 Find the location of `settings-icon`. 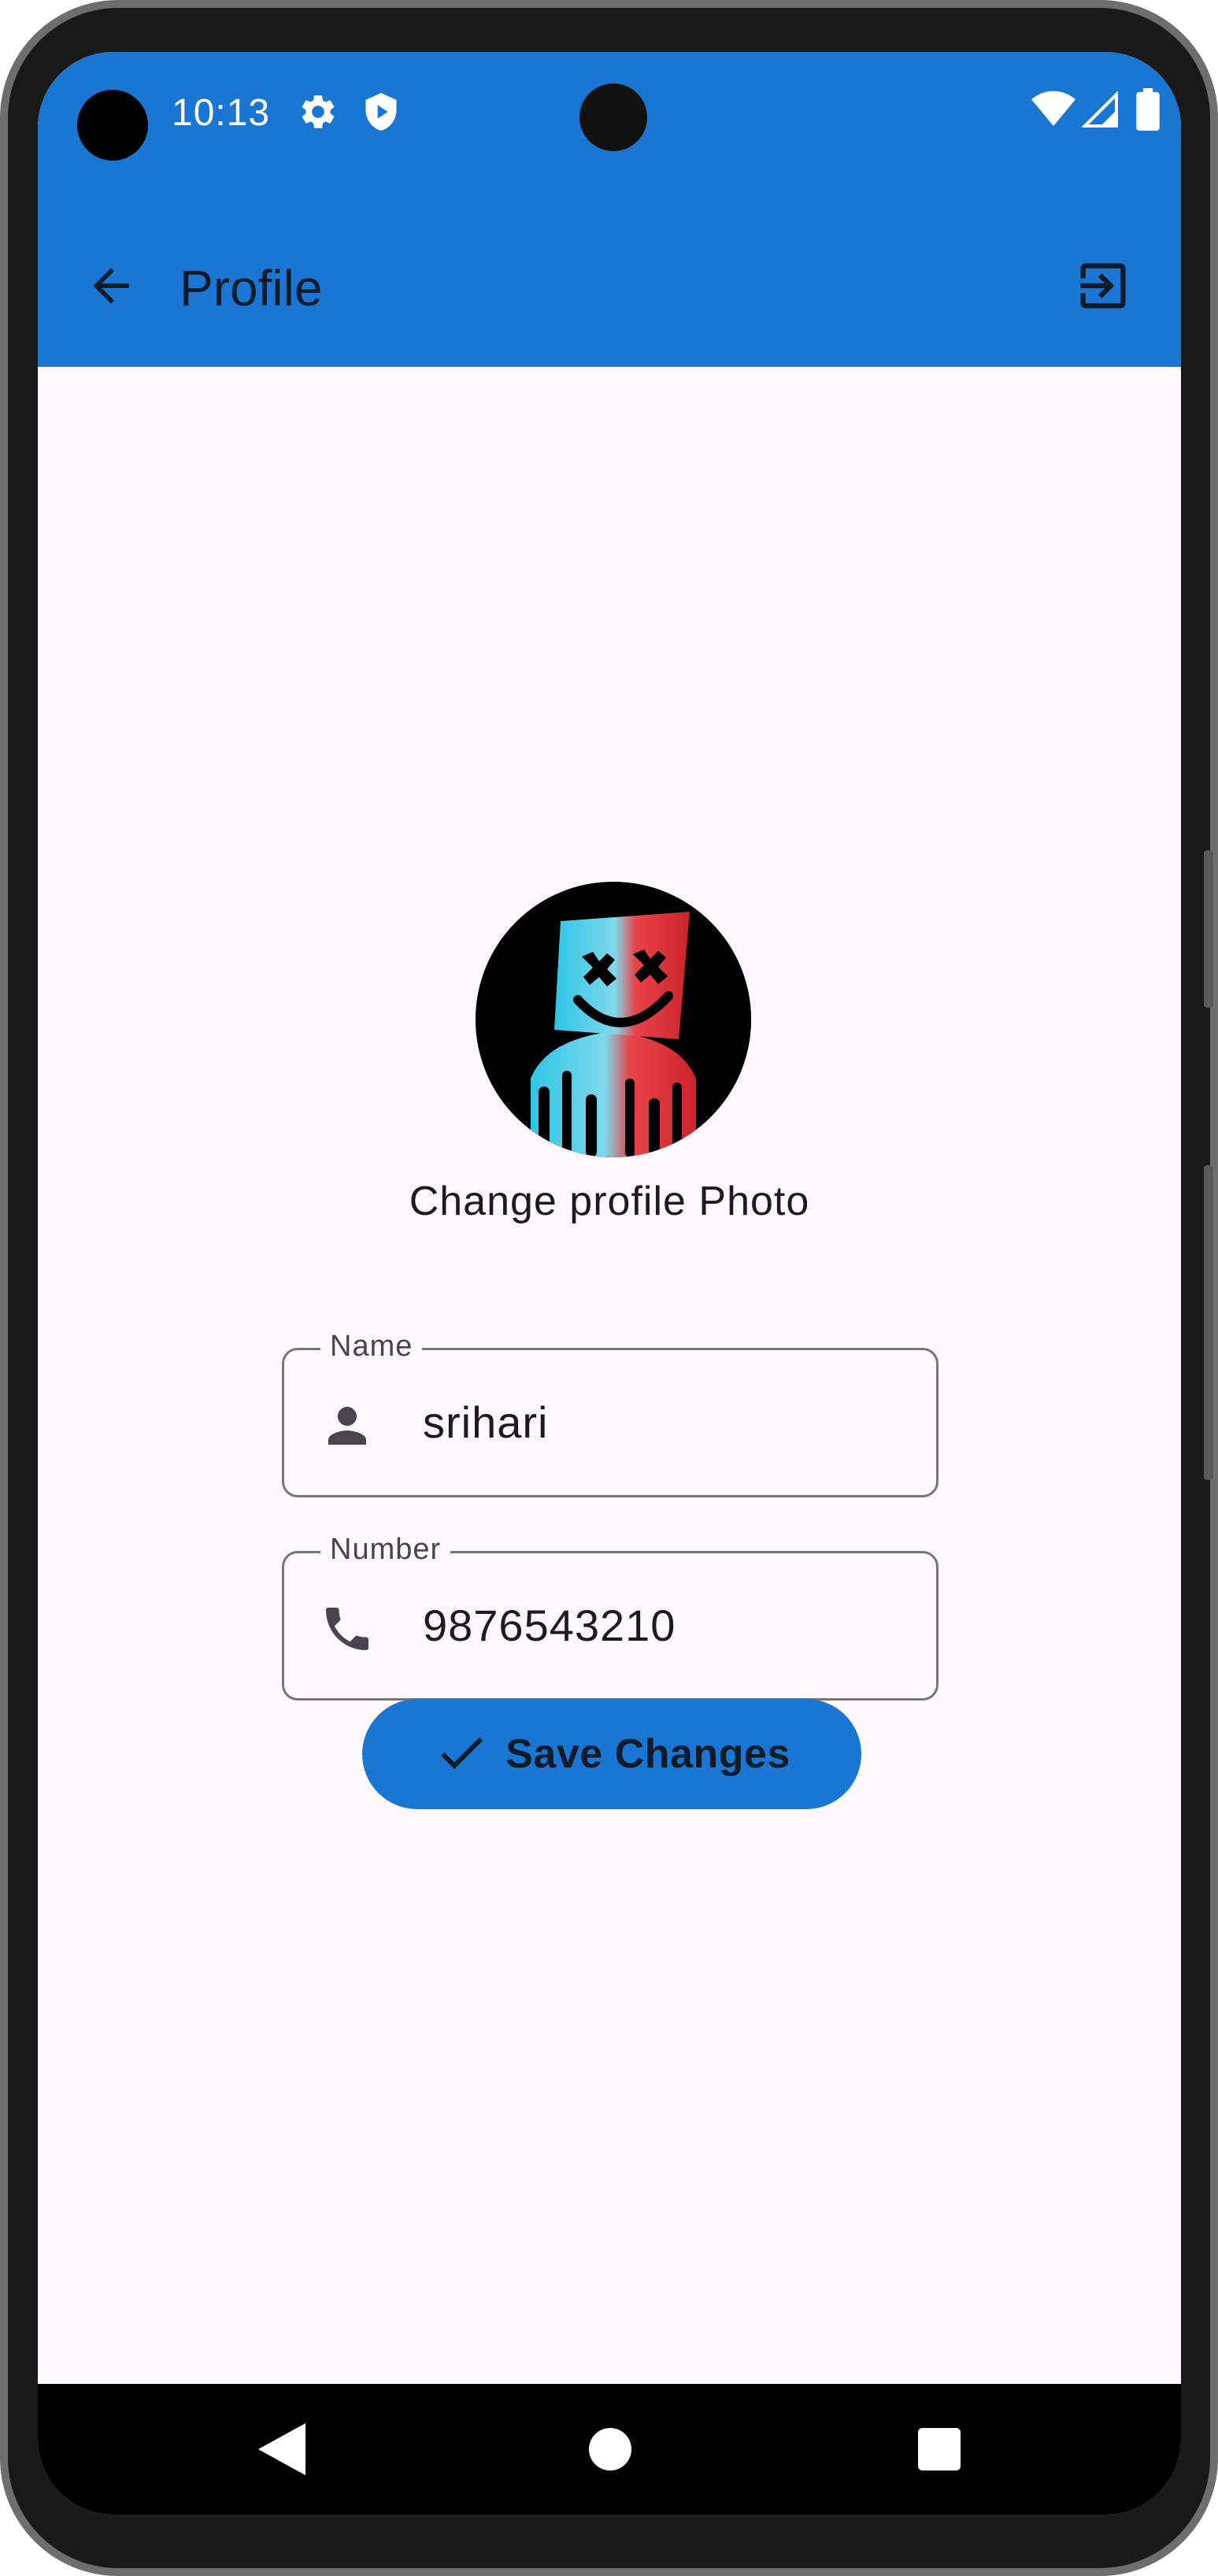

settings-icon is located at coordinates (318, 113).